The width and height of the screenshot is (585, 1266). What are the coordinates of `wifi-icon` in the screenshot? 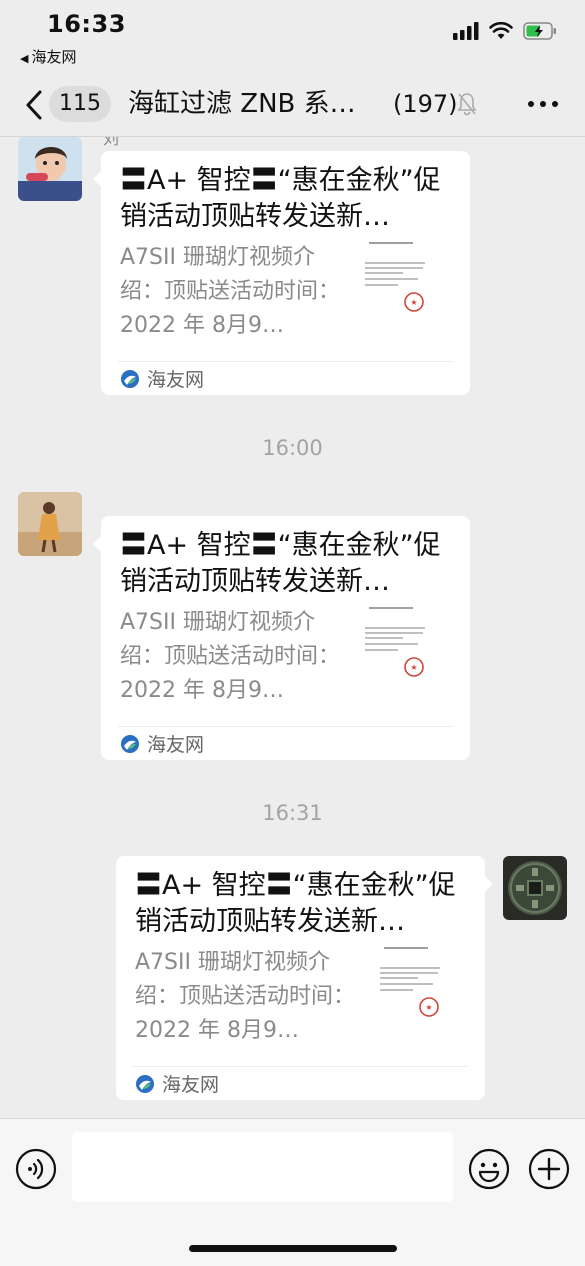 It's located at (501, 30).